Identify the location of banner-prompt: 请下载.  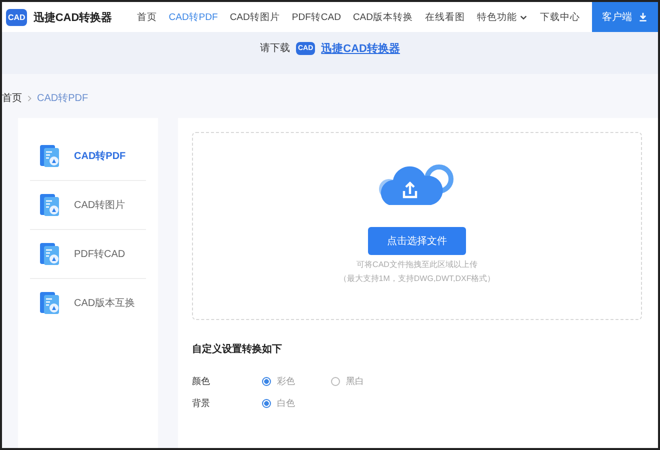
(275, 48).